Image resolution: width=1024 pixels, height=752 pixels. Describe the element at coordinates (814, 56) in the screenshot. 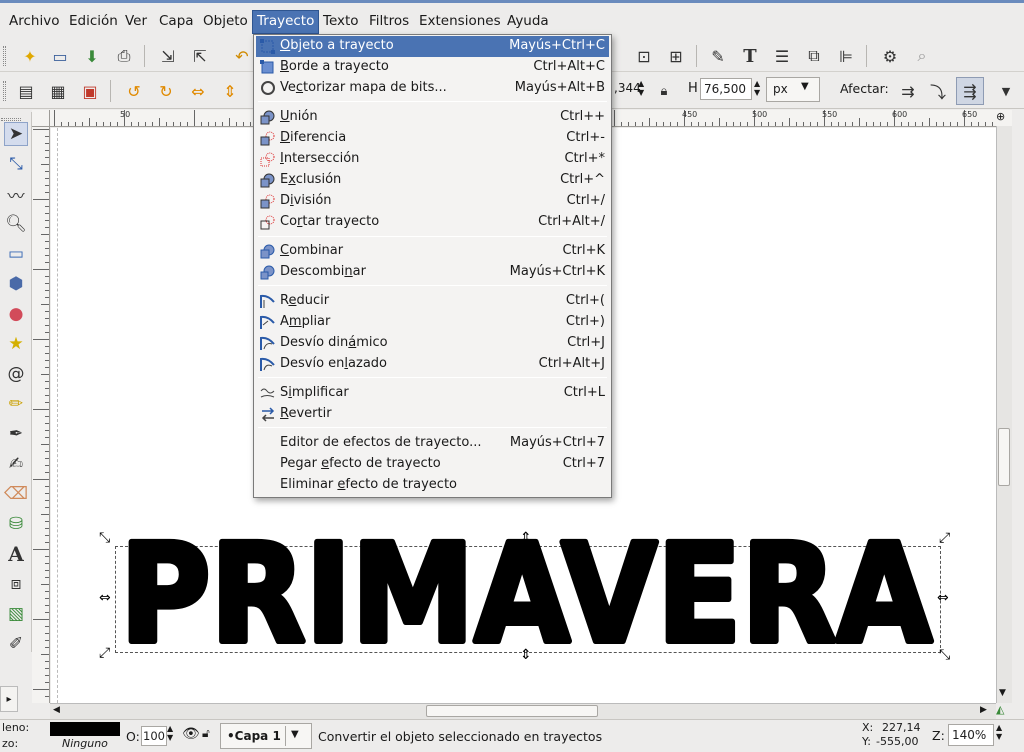

I see `xml-editor-icon: ⧉` at that location.